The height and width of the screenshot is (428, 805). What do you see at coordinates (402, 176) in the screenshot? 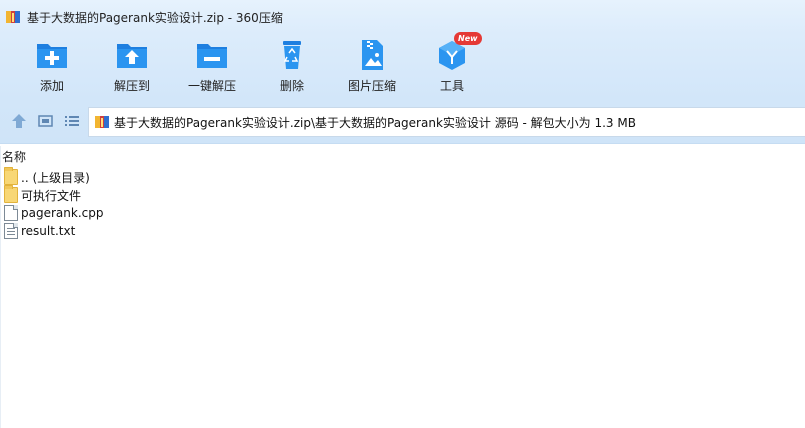
I see `list-item-parent-directory: .. (上级目录)` at bounding box center [402, 176].